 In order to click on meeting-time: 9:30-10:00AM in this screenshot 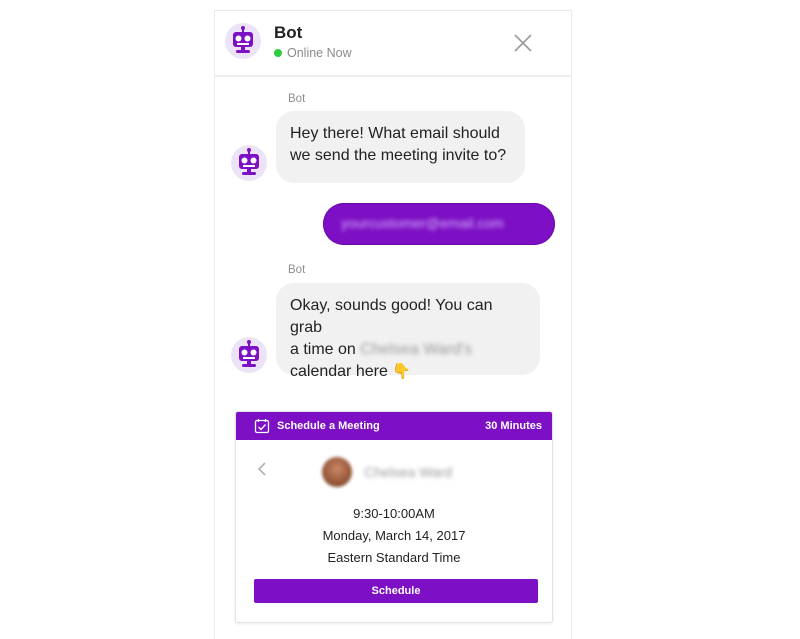, I will do `click(394, 513)`.